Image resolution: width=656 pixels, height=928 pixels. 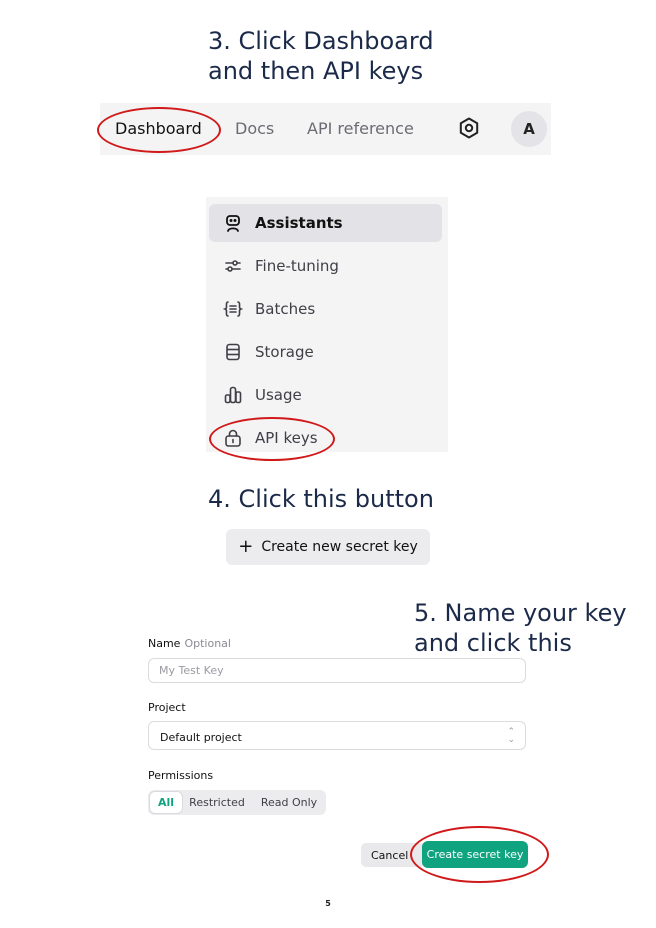 I want to click on sidebar-item-label: Batches, so click(x=285, y=309).